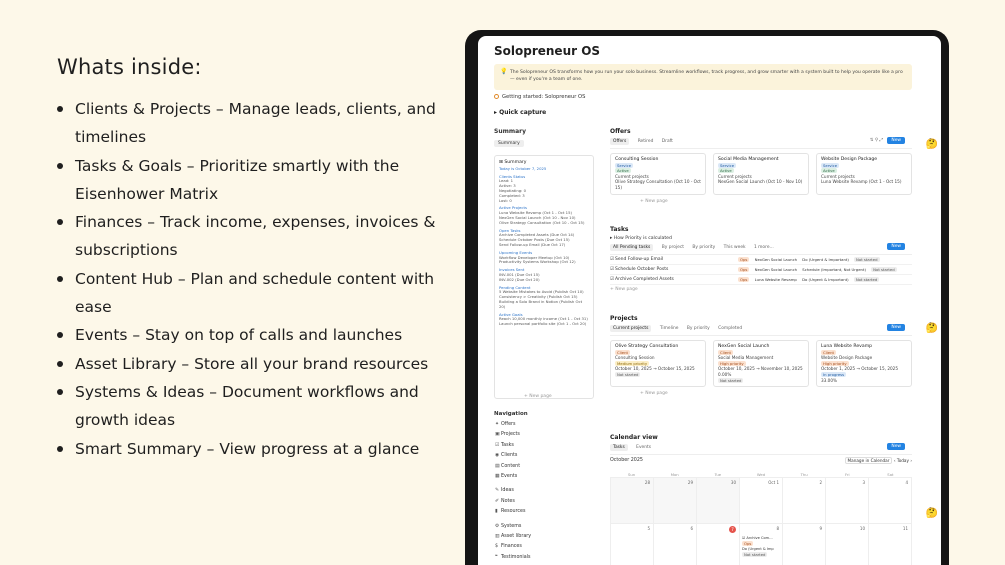  What do you see at coordinates (523, 112) in the screenshot?
I see `quick-capture-label: Quick capture` at bounding box center [523, 112].